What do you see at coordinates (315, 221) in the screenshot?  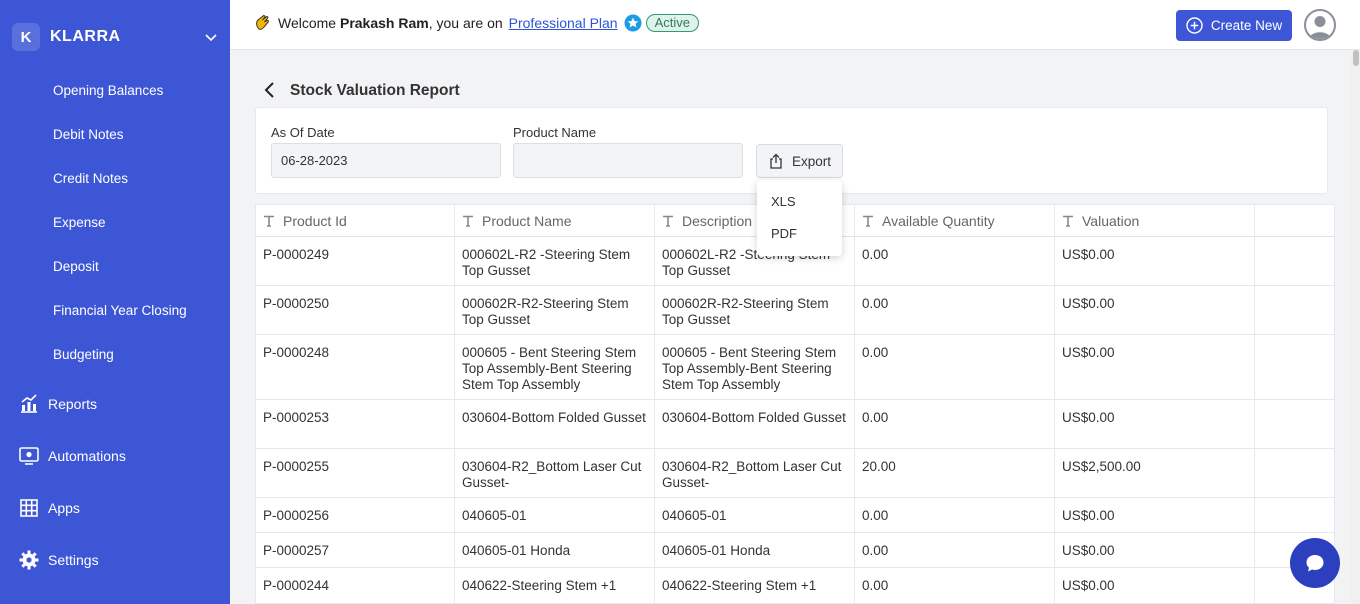 I see `column-label: Product Id` at bounding box center [315, 221].